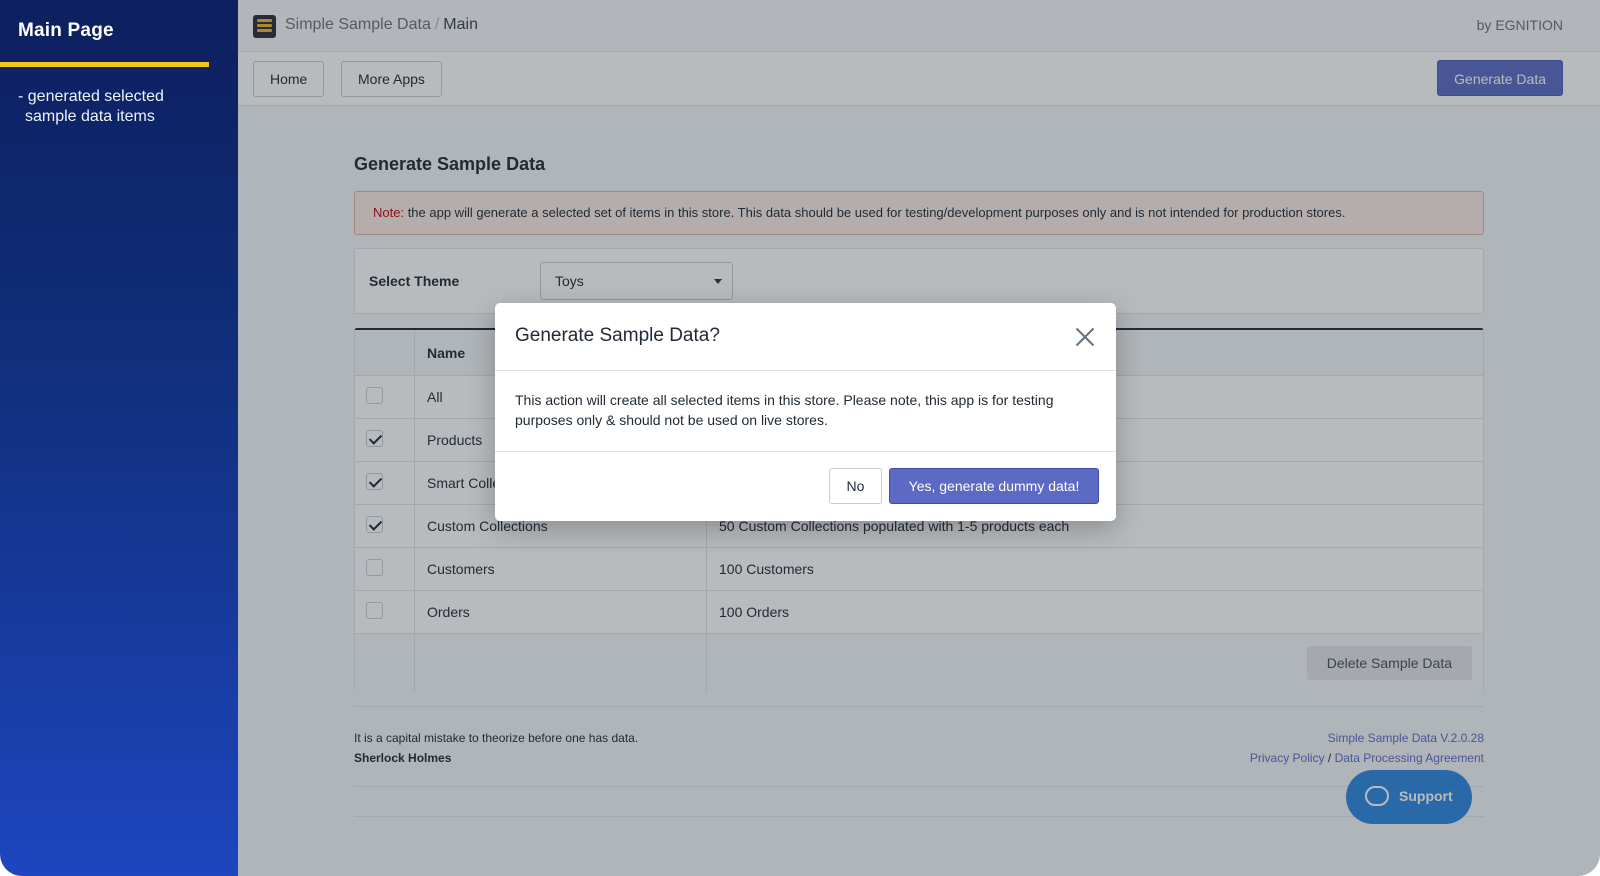  What do you see at coordinates (66, 30) in the screenshot?
I see `sidebar-title: Main Page` at bounding box center [66, 30].